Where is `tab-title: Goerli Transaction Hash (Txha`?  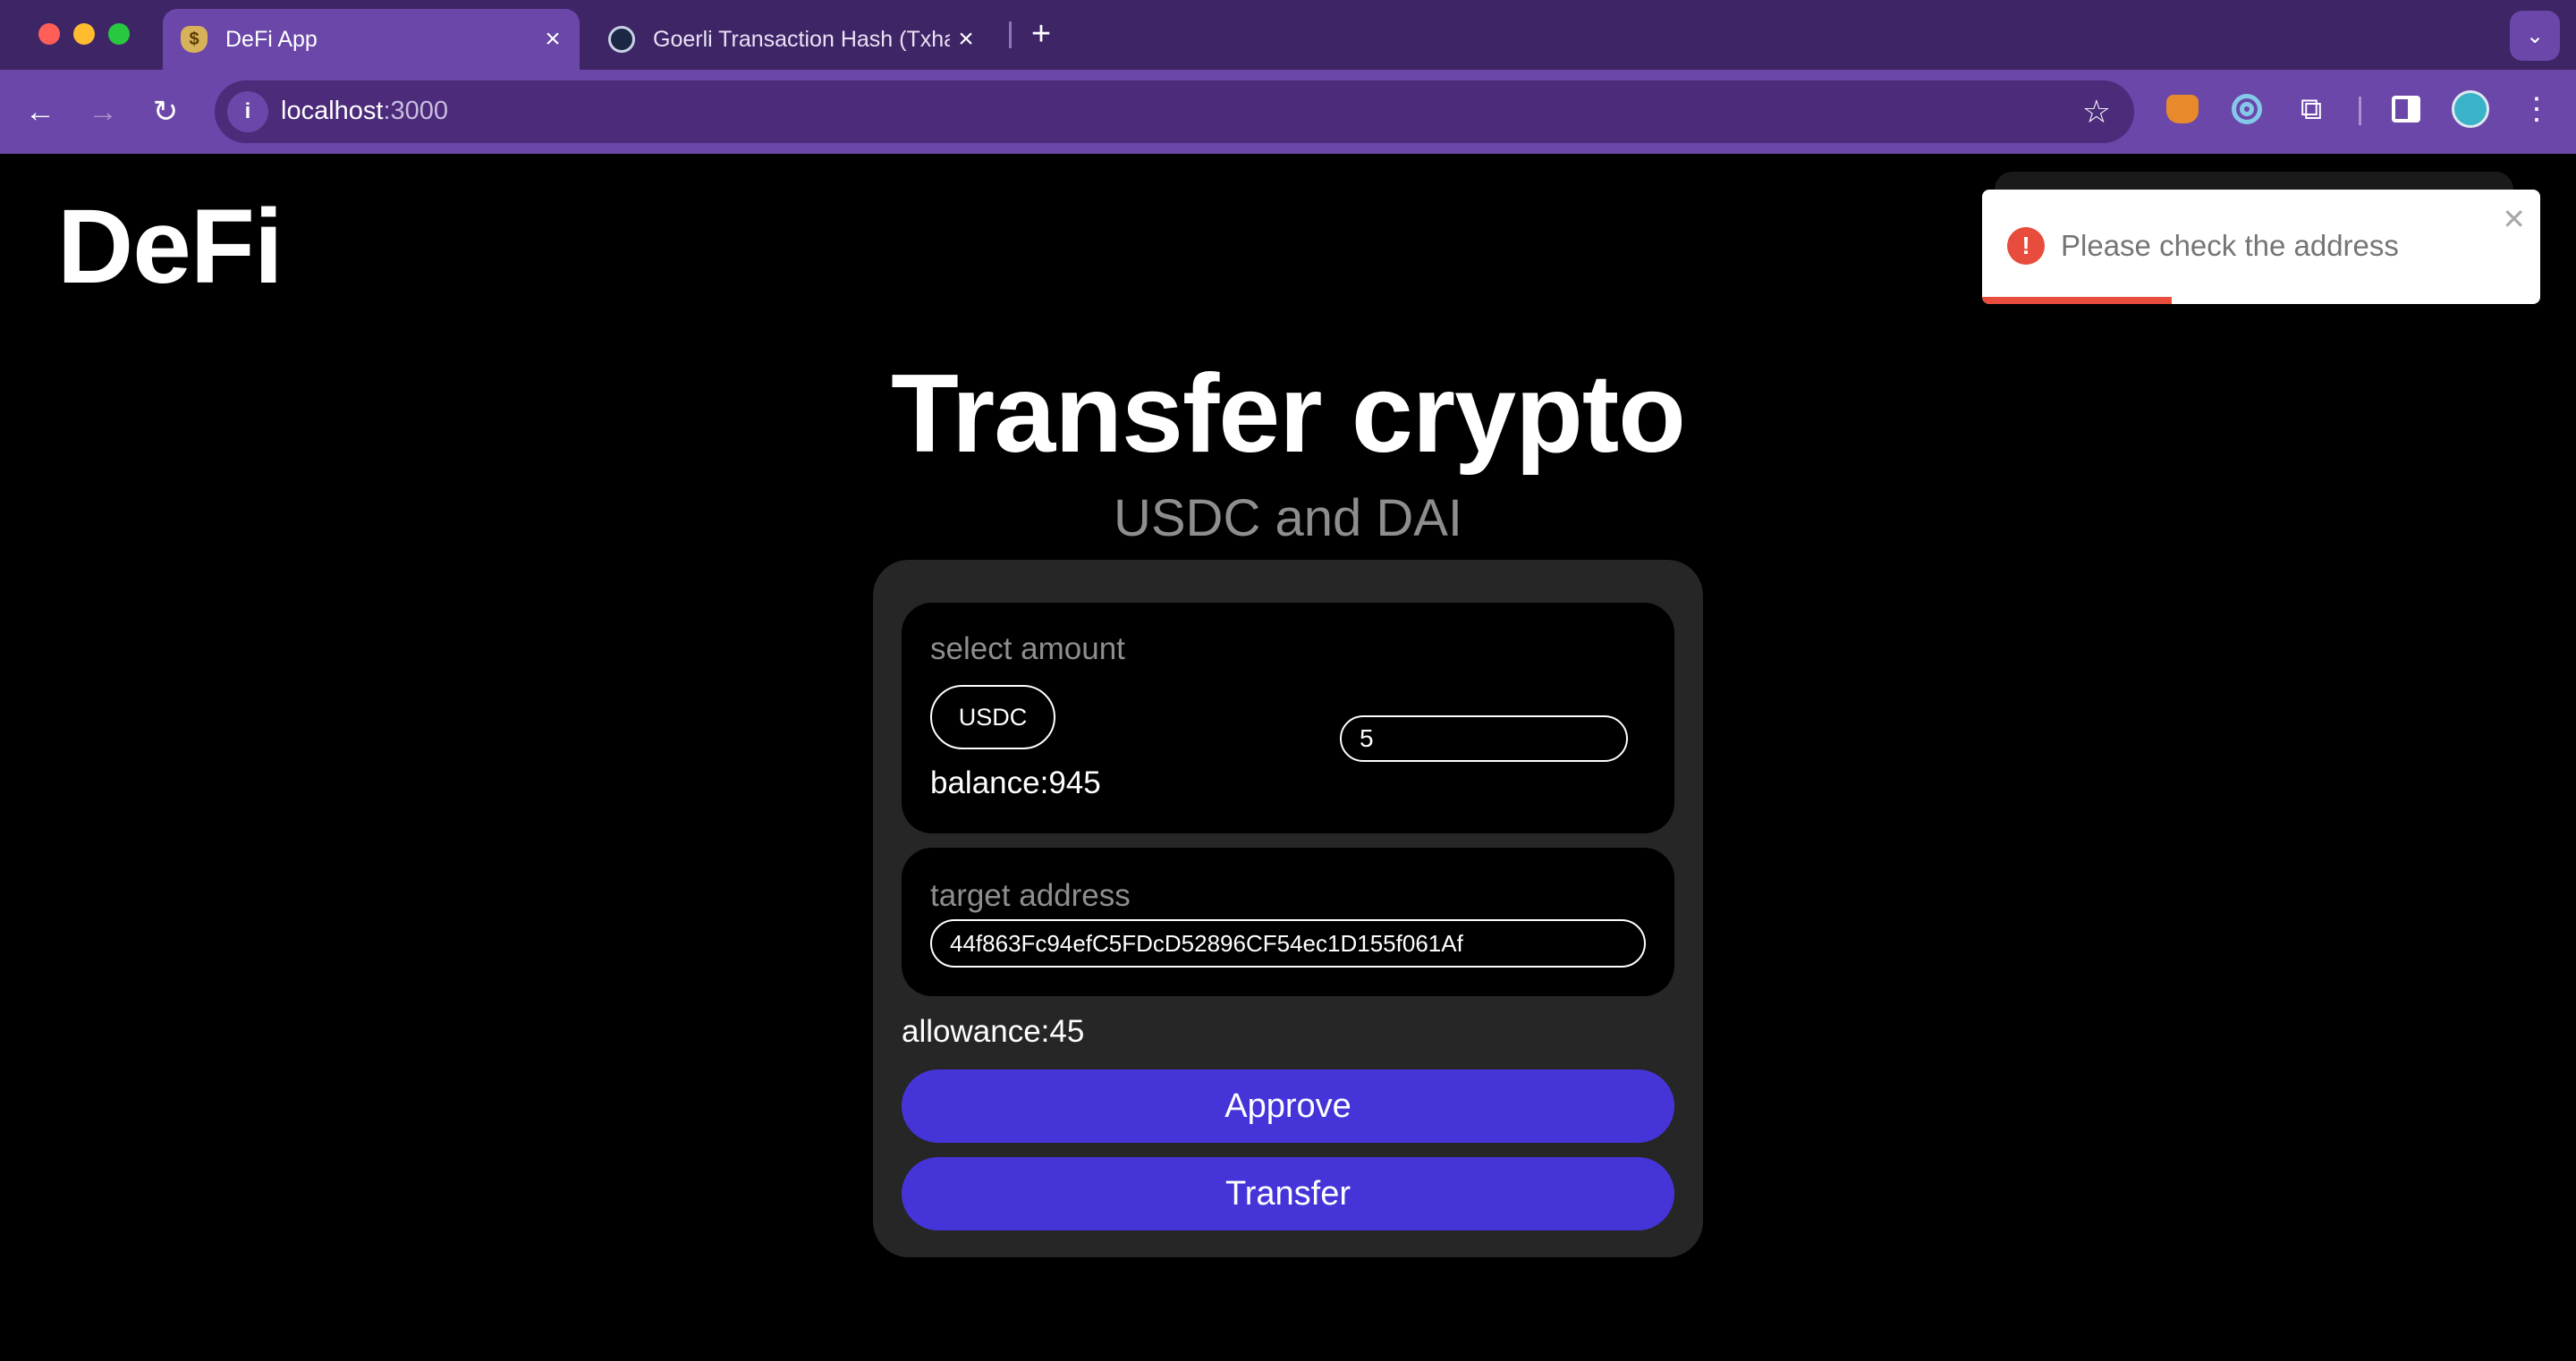 tab-title: Goerli Transaction Hash (Txha is located at coordinates (801, 39).